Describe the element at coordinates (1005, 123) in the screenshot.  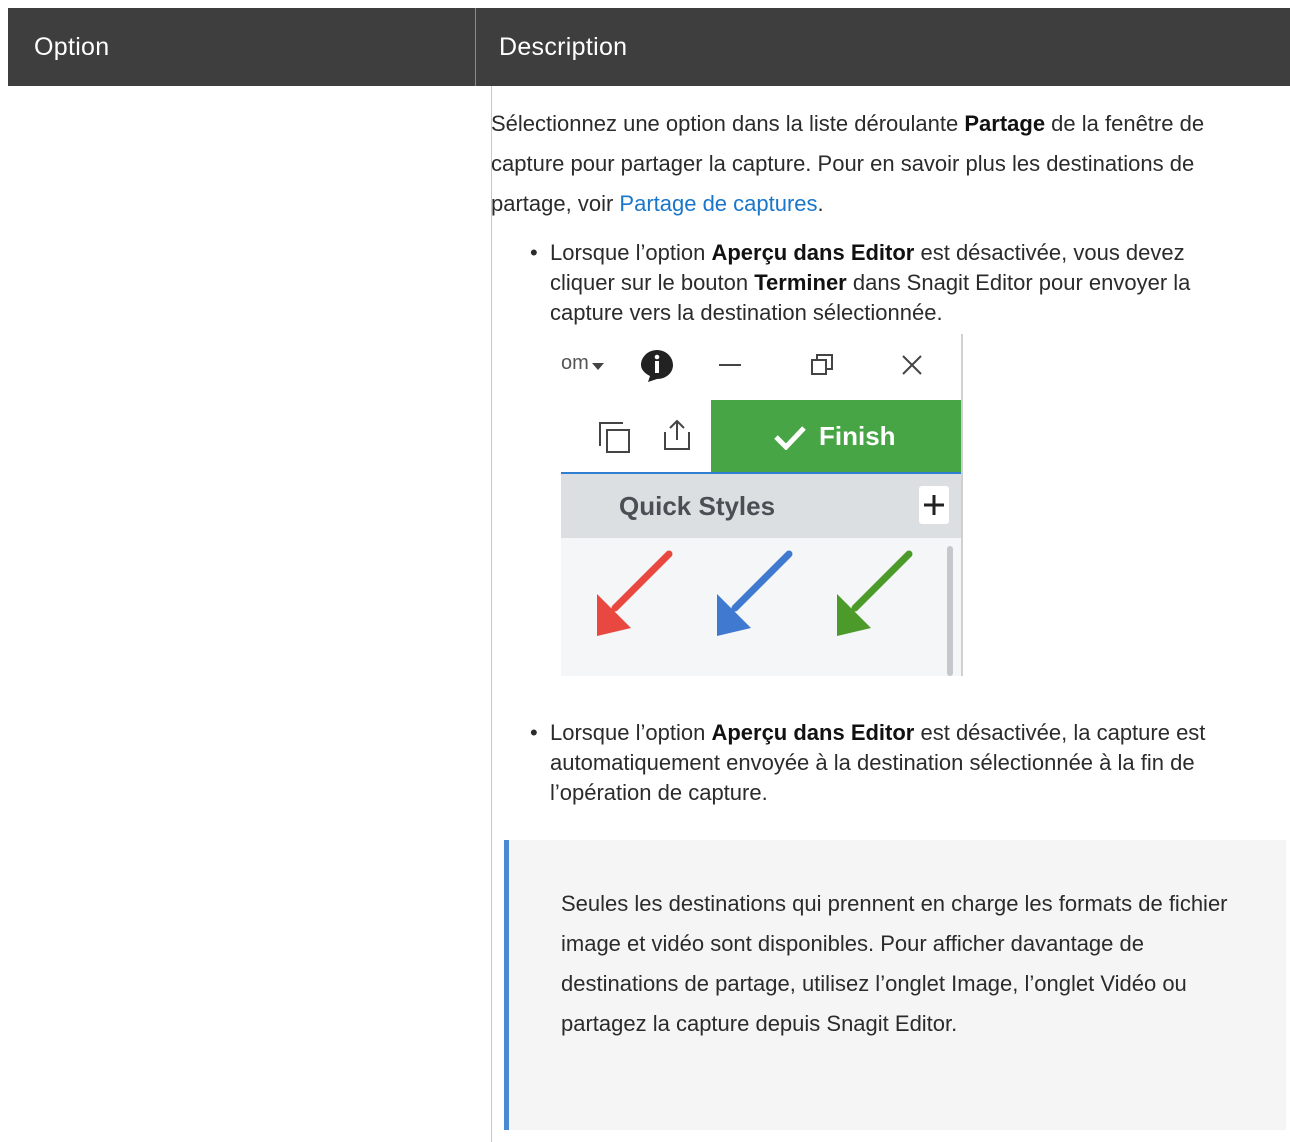
I see `intro-bold-partage: Partage` at that location.